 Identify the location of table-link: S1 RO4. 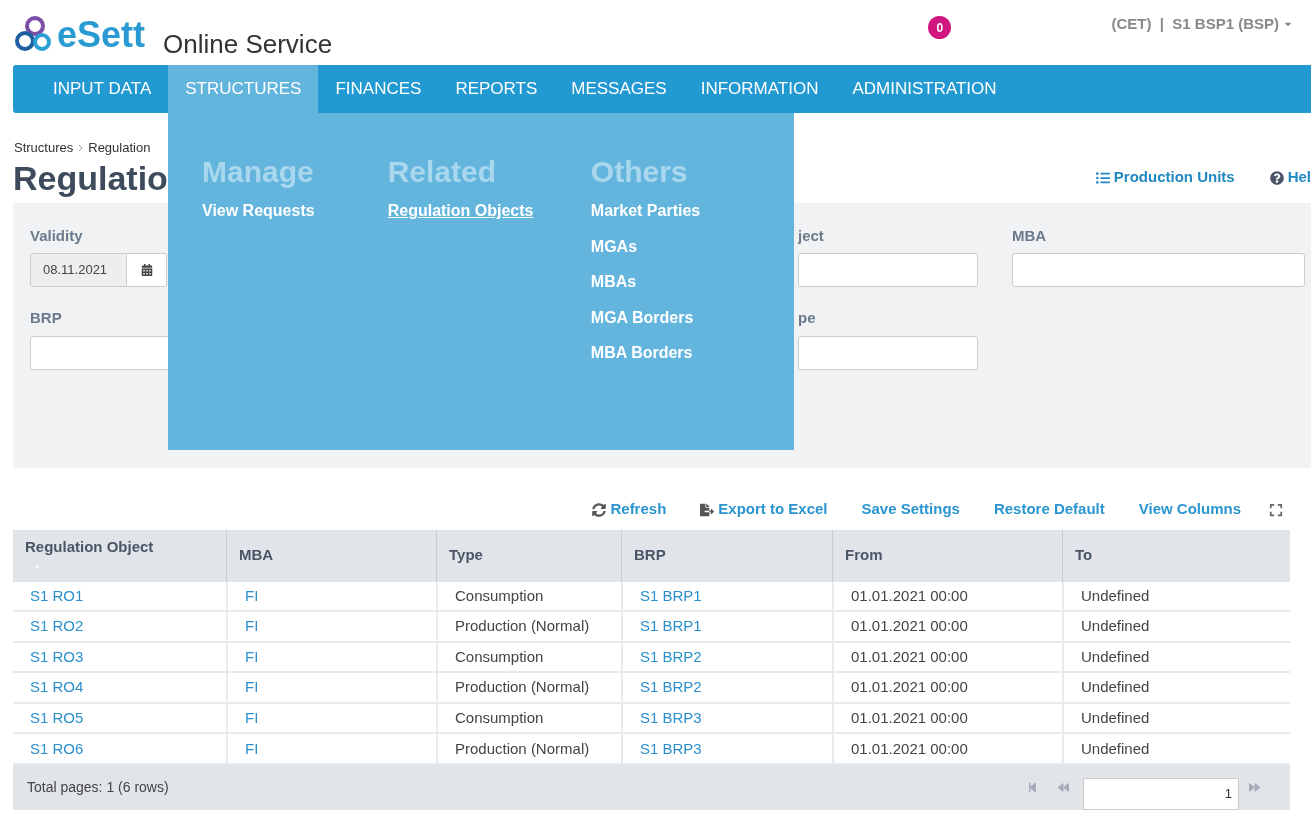
(119, 687).